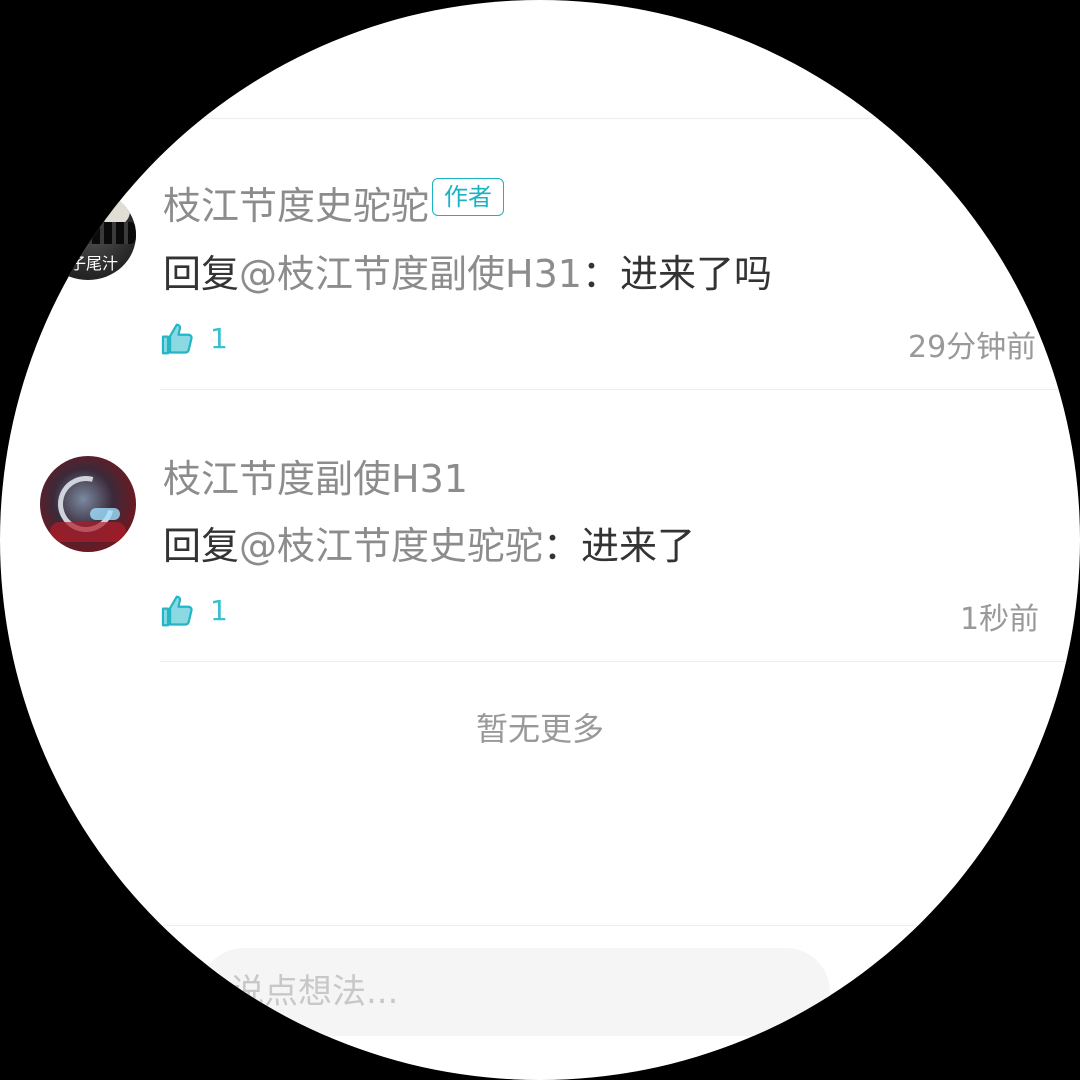  I want to click on comment-author: 枝江节度史驼驼, so click(296, 202).